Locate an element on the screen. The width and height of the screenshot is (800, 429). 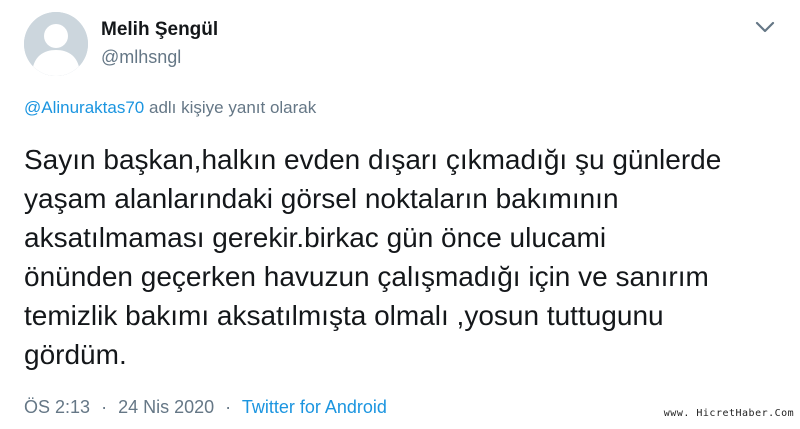
avatar is located at coordinates (56, 44).